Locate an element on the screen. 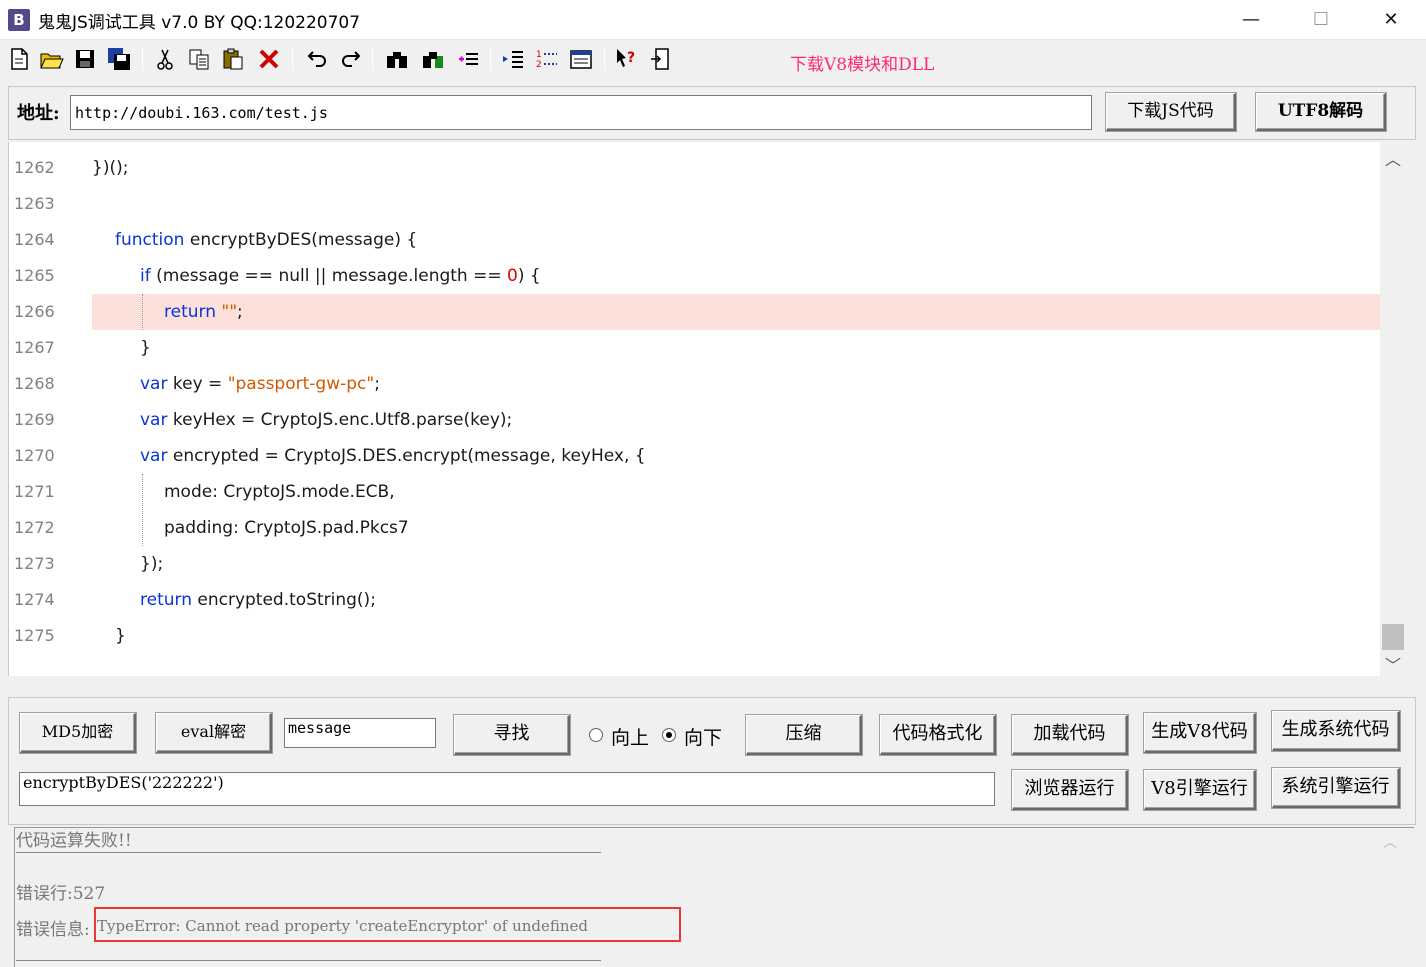  delete-icon is located at coordinates (269, 59).